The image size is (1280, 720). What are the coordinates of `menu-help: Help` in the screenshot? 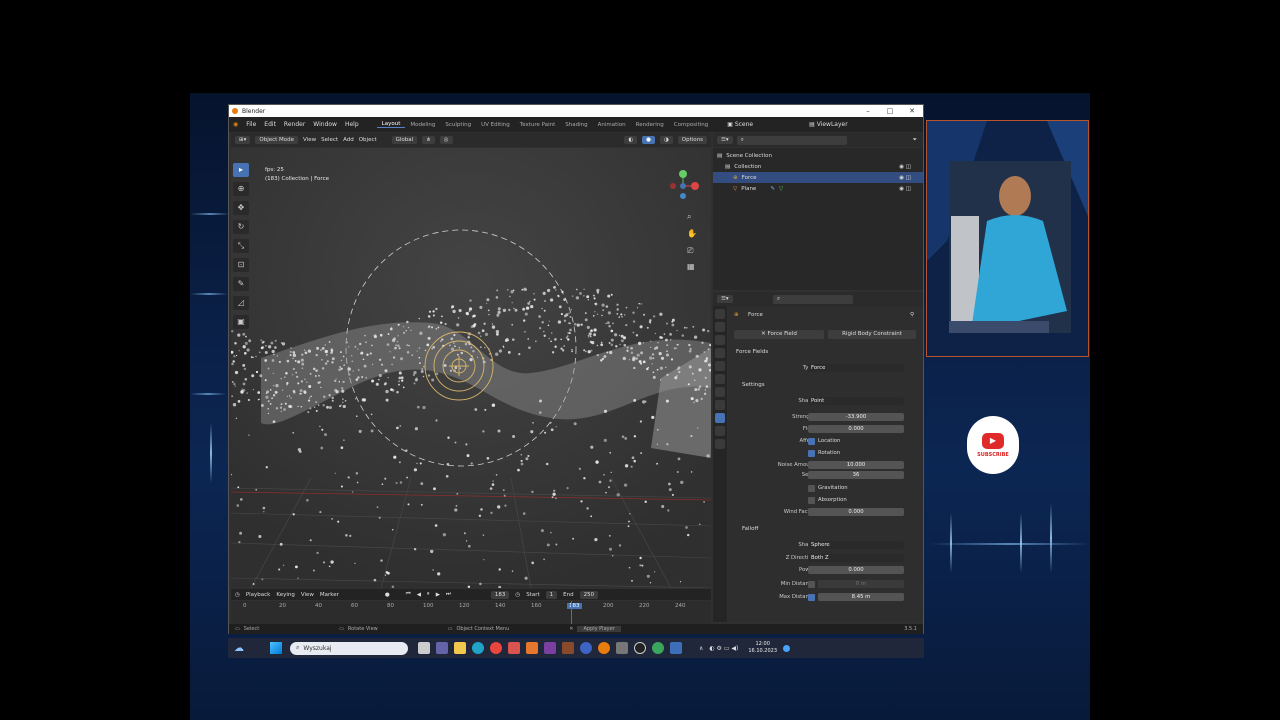 It's located at (352, 124).